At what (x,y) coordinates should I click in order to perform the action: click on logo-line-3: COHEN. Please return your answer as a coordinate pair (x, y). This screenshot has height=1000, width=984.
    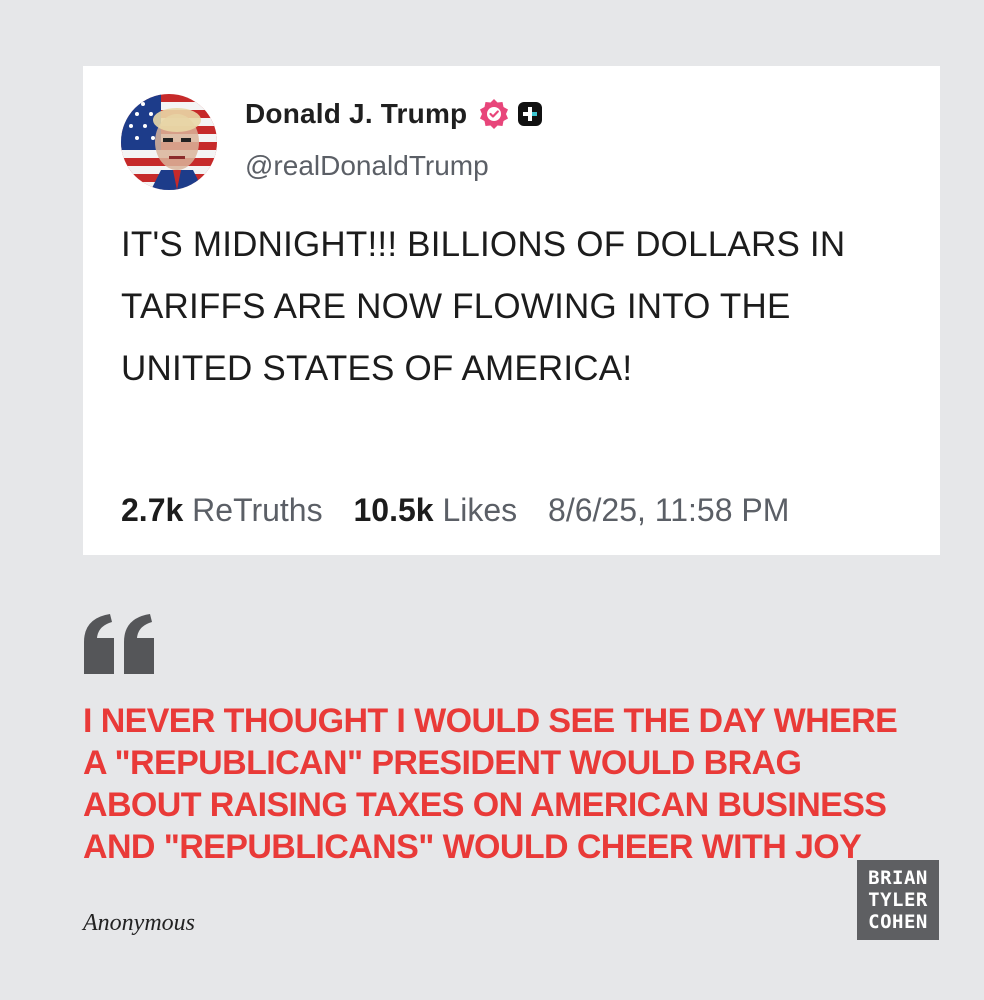
    Looking at the image, I should click on (898, 922).